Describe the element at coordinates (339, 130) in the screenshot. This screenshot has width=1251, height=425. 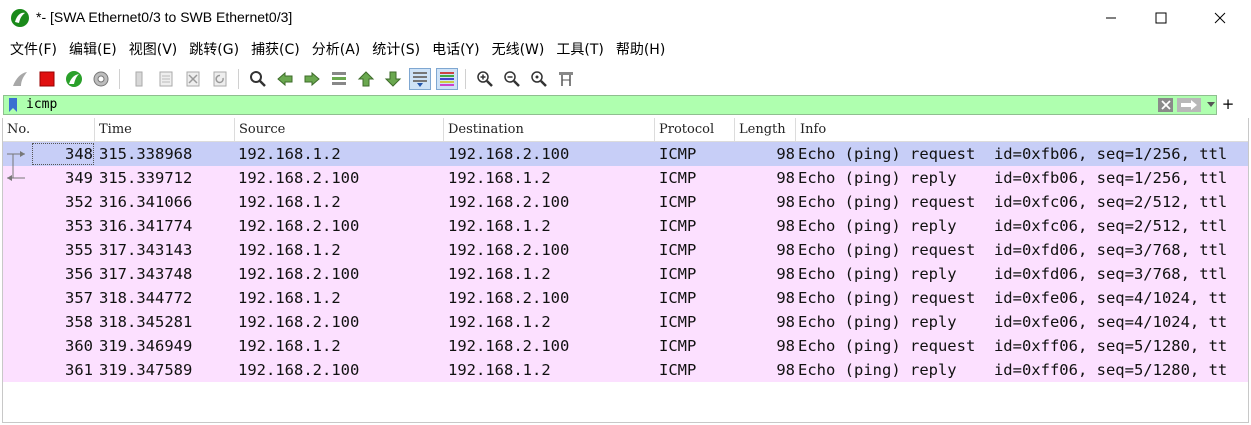
I see `column-header-source: Source` at that location.